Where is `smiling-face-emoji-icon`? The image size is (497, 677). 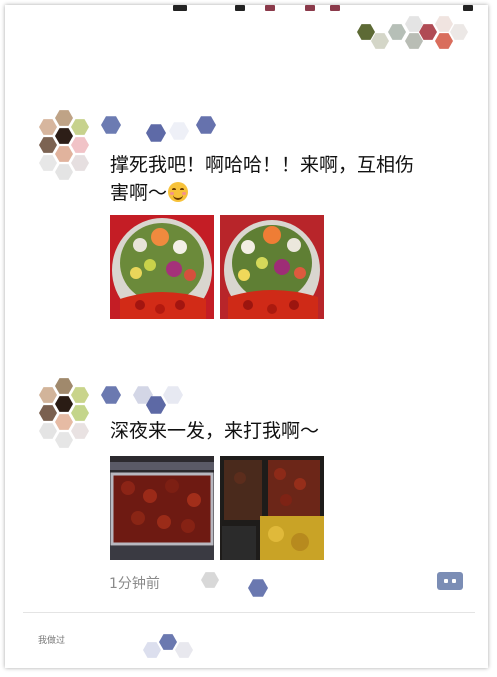
smiling-face-emoji-icon is located at coordinates (178, 192).